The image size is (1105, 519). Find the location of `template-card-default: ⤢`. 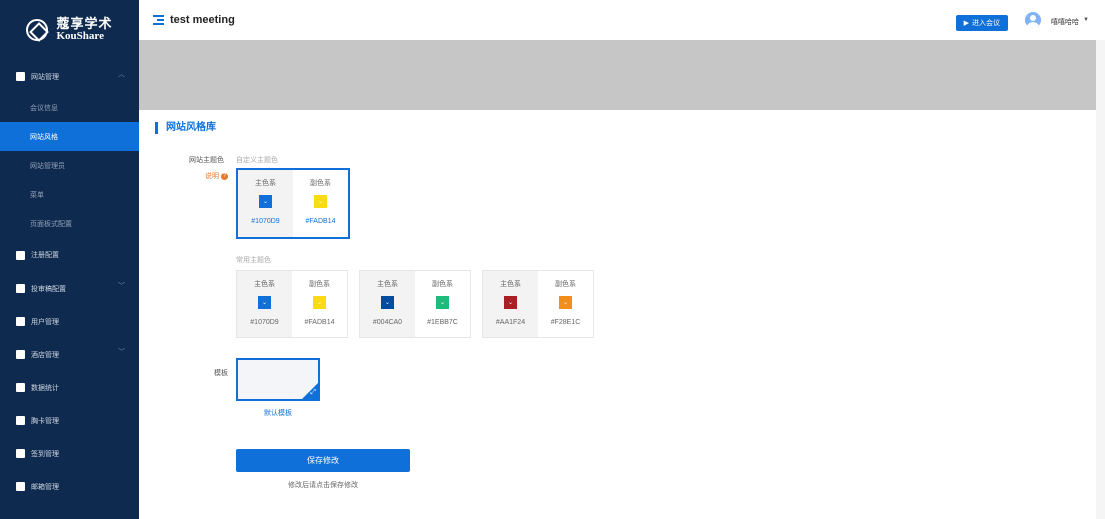

template-card-default: ⤢ is located at coordinates (278, 379).